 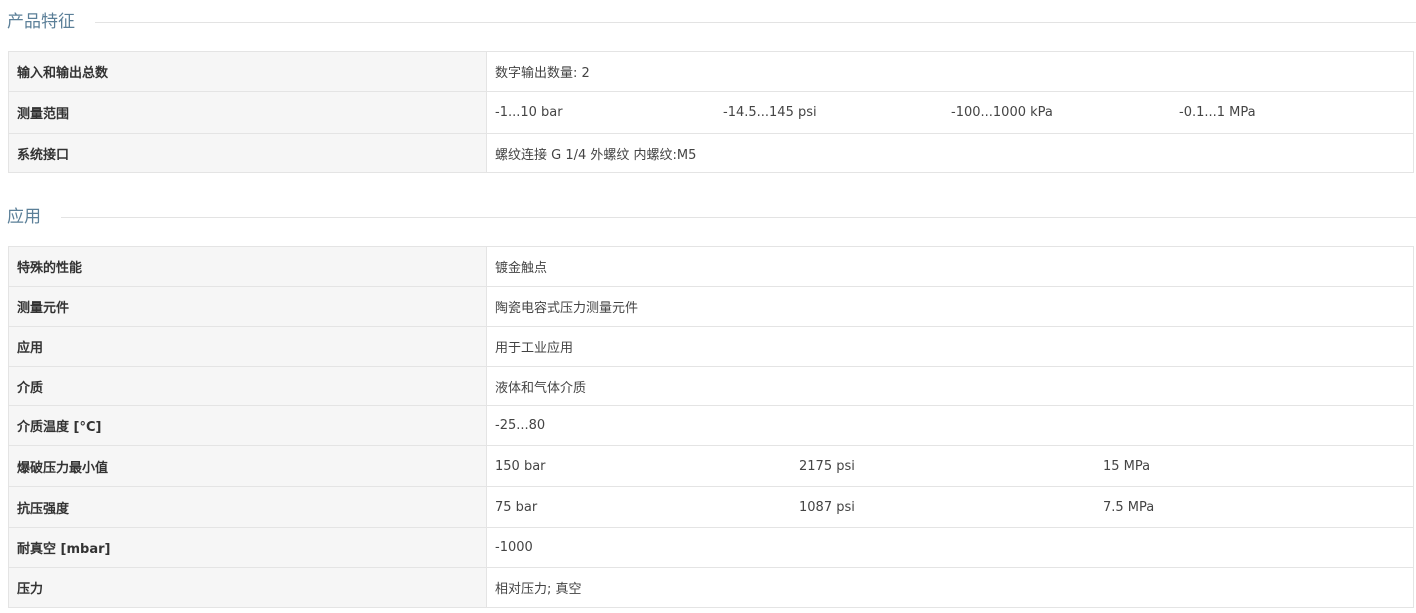 I want to click on table-row: 测量元件 陶瓷电容式压力测量元件, so click(x=711, y=306).